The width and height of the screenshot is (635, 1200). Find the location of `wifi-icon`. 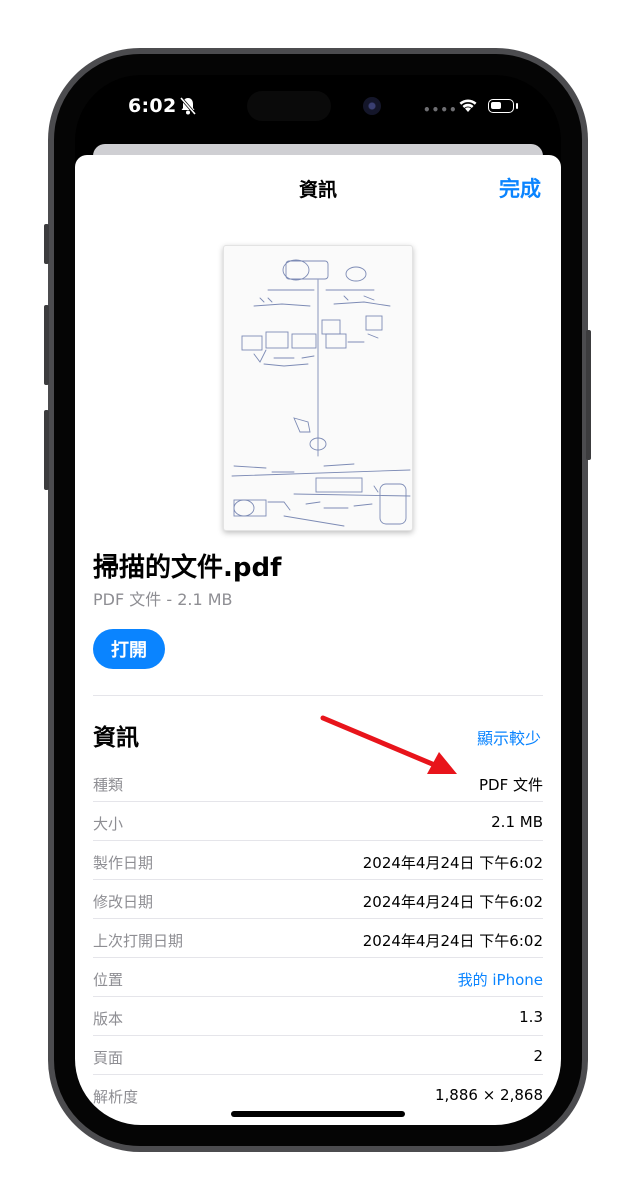

wifi-icon is located at coordinates (468, 105).